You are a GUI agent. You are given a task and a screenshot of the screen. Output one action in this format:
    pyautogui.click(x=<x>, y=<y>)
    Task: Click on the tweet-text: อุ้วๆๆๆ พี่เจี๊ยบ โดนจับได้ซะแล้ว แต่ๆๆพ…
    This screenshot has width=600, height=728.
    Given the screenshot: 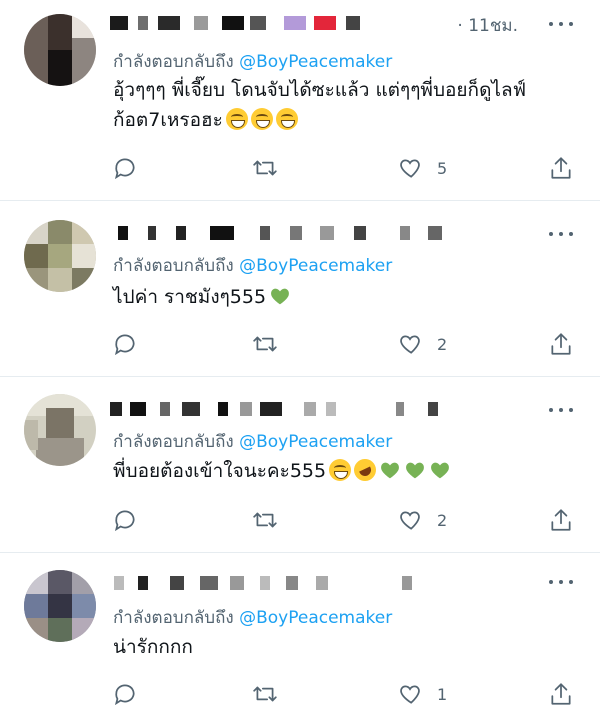 What is the action you would take?
    pyautogui.click(x=319, y=105)
    